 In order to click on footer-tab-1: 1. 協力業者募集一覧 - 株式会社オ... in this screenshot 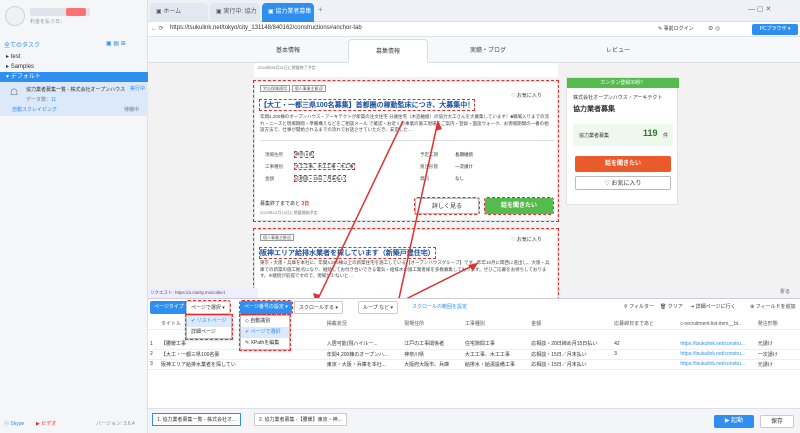, I will do `click(197, 419)`.